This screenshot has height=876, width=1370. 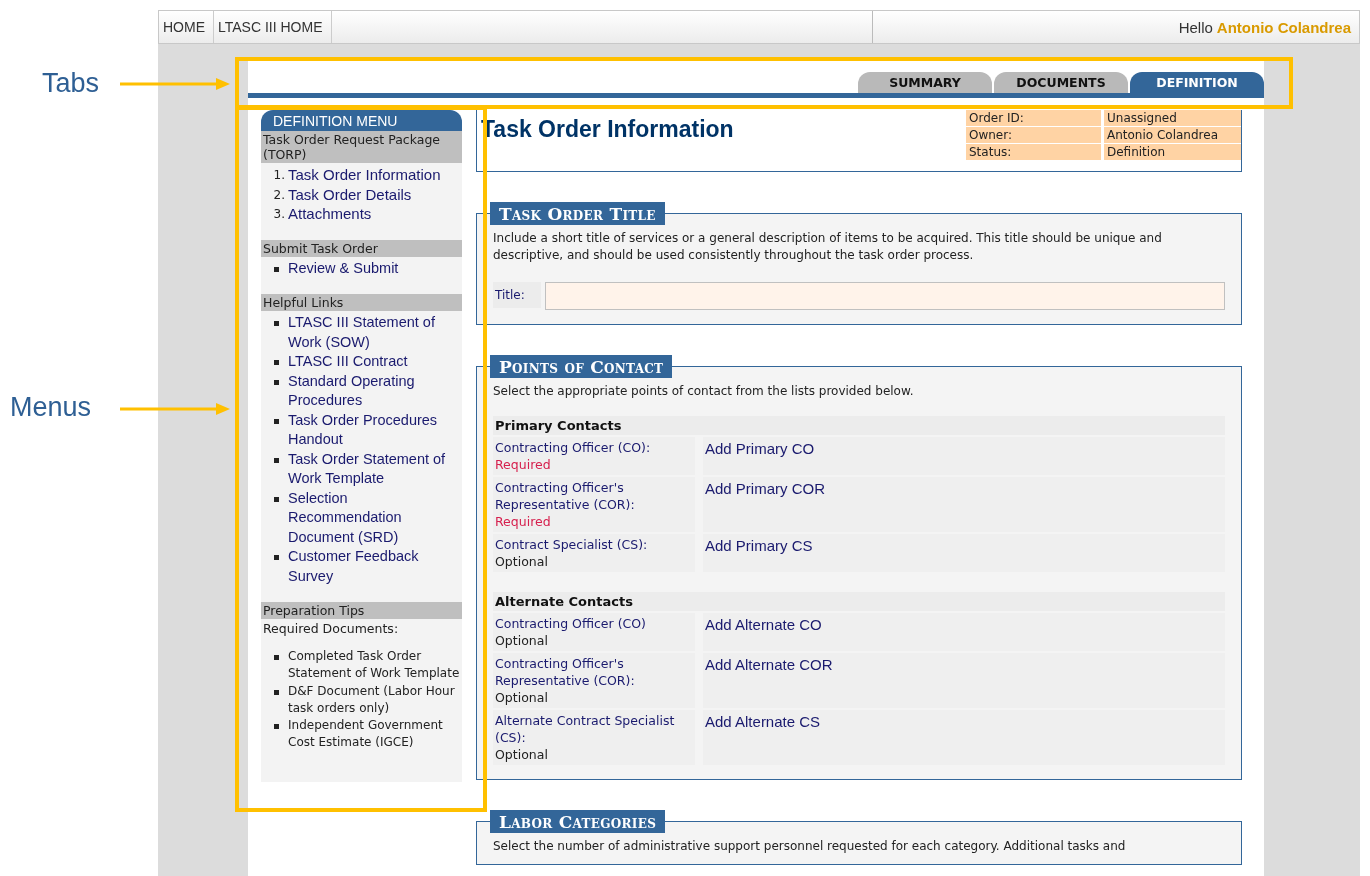 I want to click on menu-link: LTASC III Contract, so click(x=348, y=362).